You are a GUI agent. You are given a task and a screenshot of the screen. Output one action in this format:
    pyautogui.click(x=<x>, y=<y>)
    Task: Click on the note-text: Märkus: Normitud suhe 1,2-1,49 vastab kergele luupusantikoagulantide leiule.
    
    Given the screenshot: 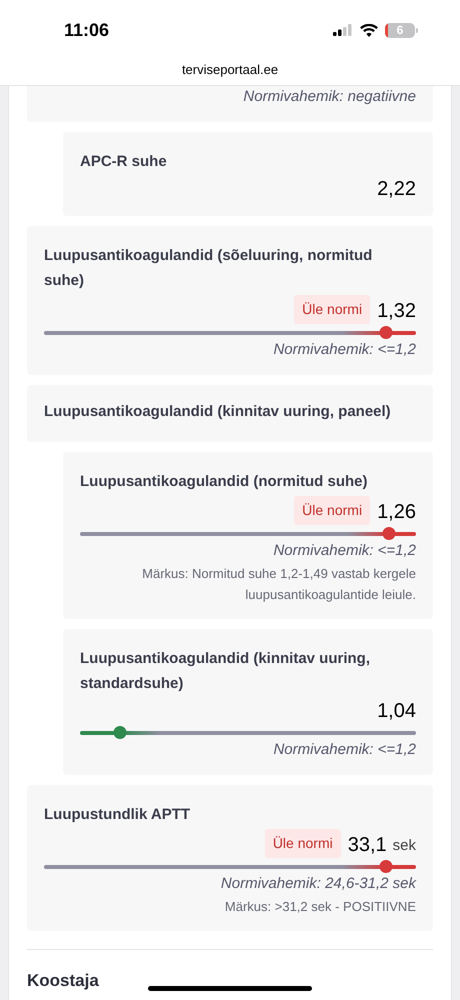 What is the action you would take?
    pyautogui.click(x=278, y=584)
    